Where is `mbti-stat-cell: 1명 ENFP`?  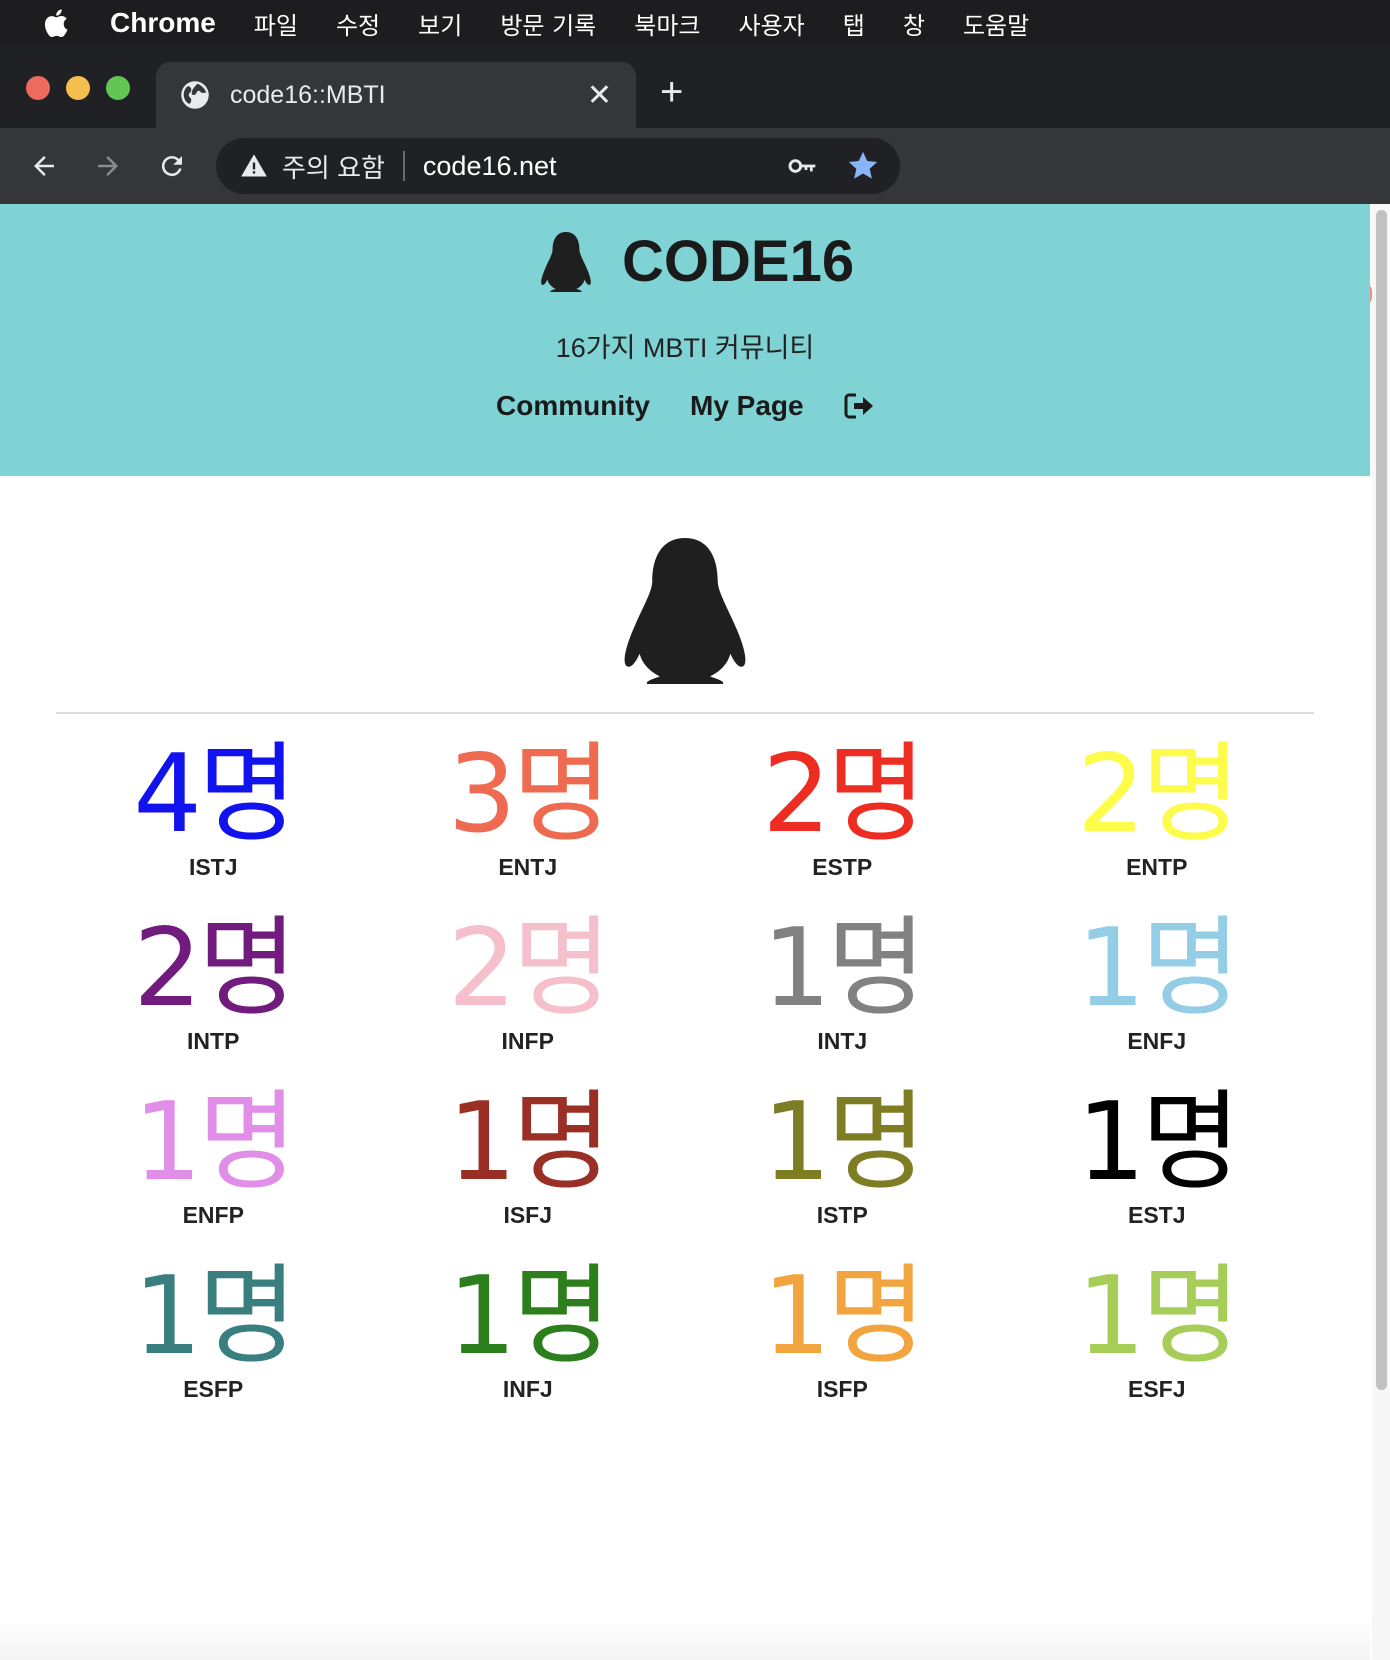 mbti-stat-cell: 1명 ENFP is located at coordinates (213, 1161).